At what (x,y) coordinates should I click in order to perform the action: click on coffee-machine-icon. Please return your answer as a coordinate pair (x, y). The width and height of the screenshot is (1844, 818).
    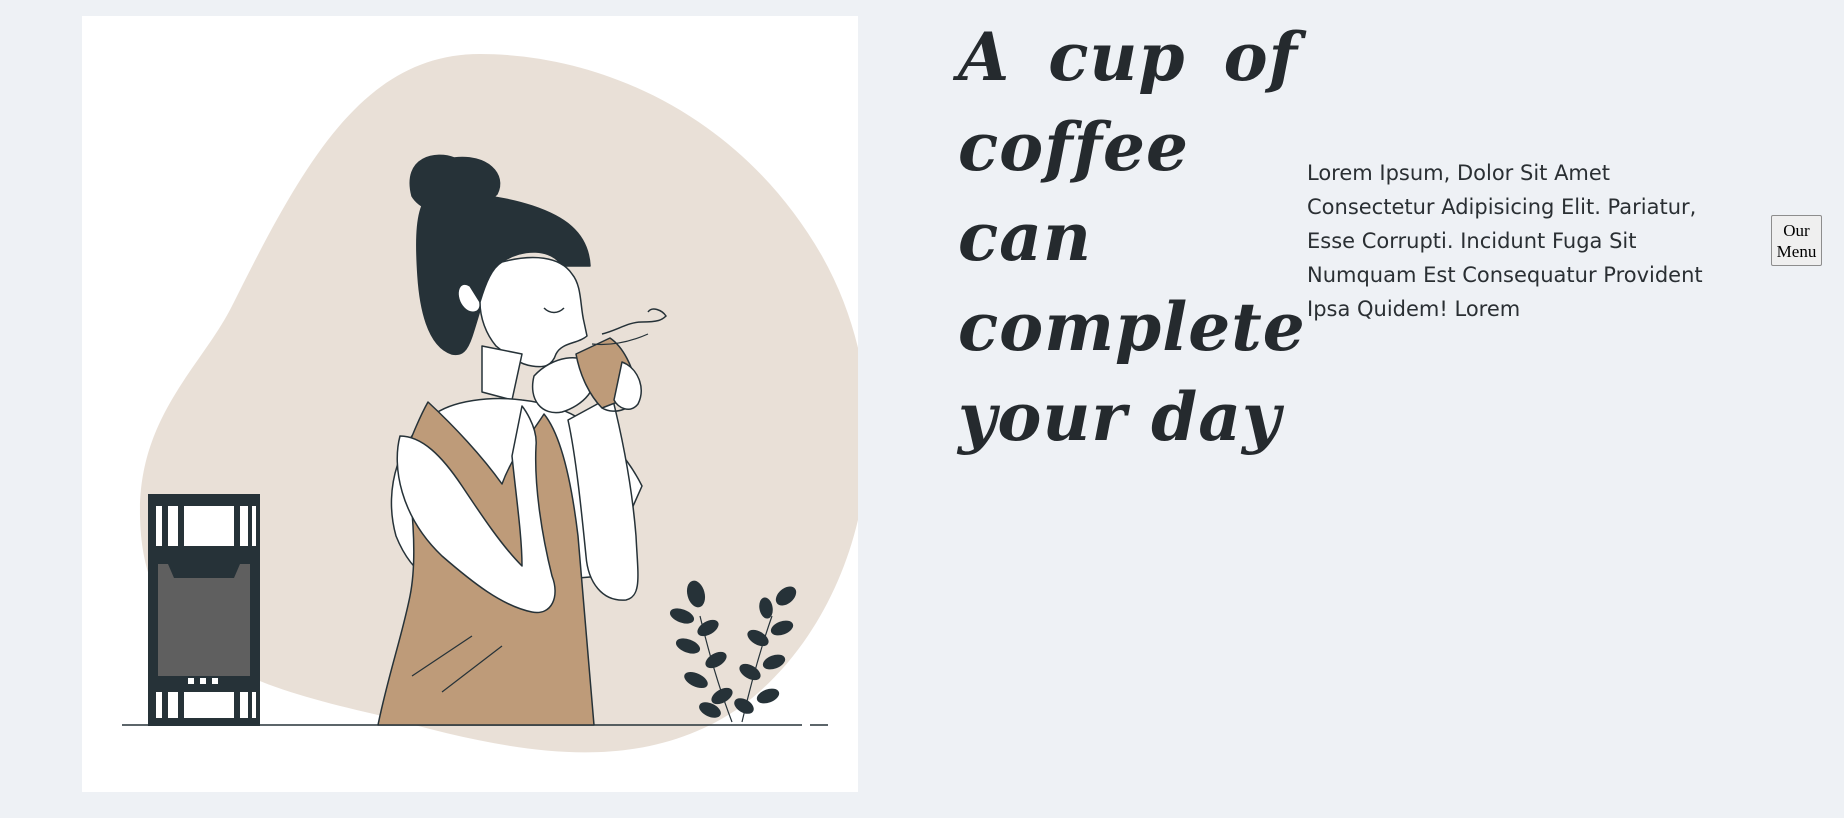
    Looking at the image, I should click on (204, 610).